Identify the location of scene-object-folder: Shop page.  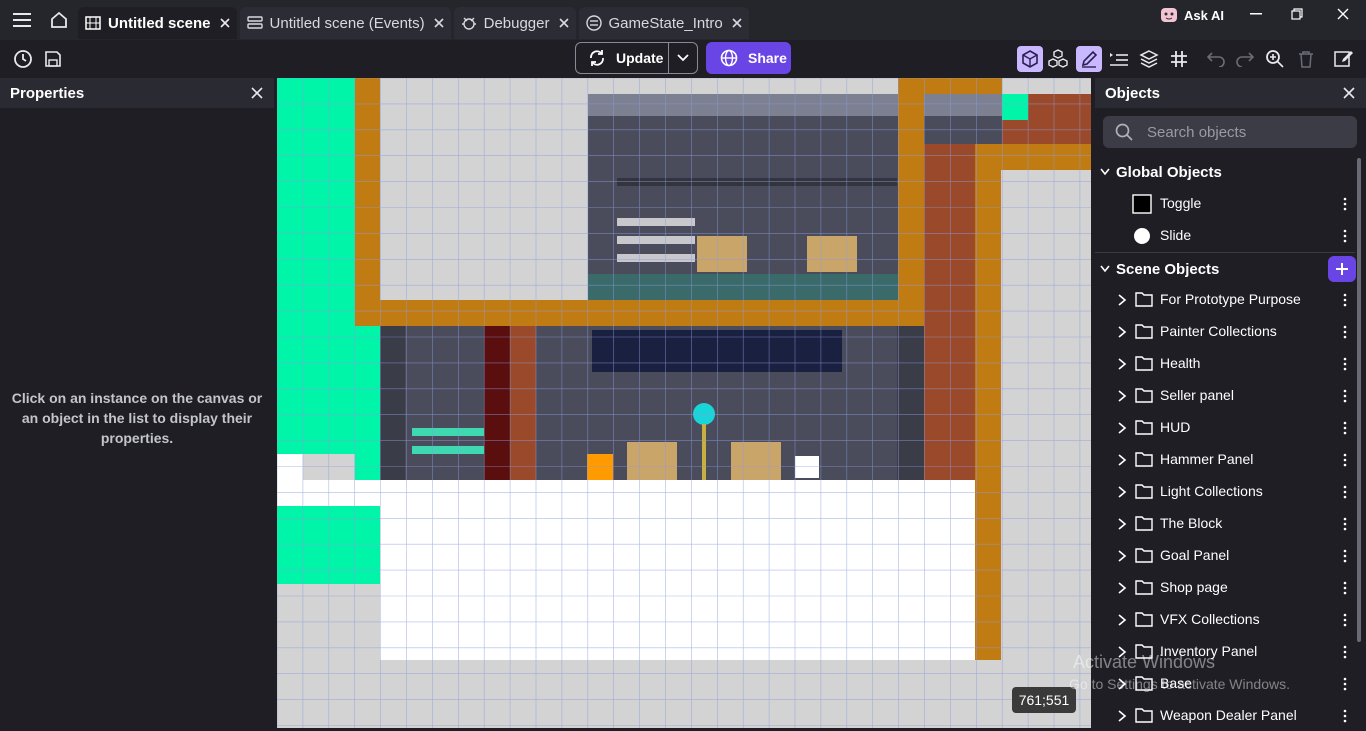
(1225, 588).